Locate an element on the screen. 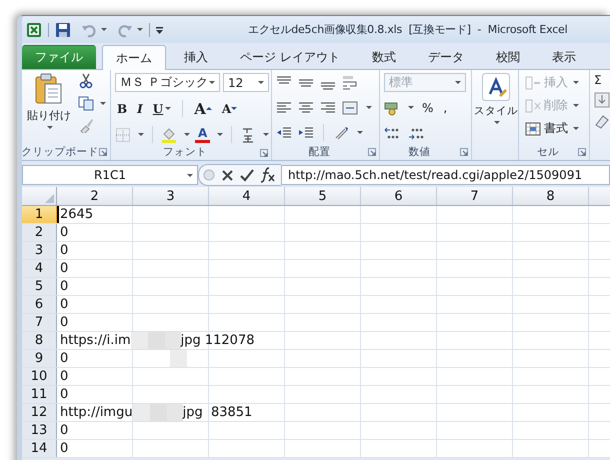 The width and height of the screenshot is (610, 460). group-label: 数値 is located at coordinates (419, 151).